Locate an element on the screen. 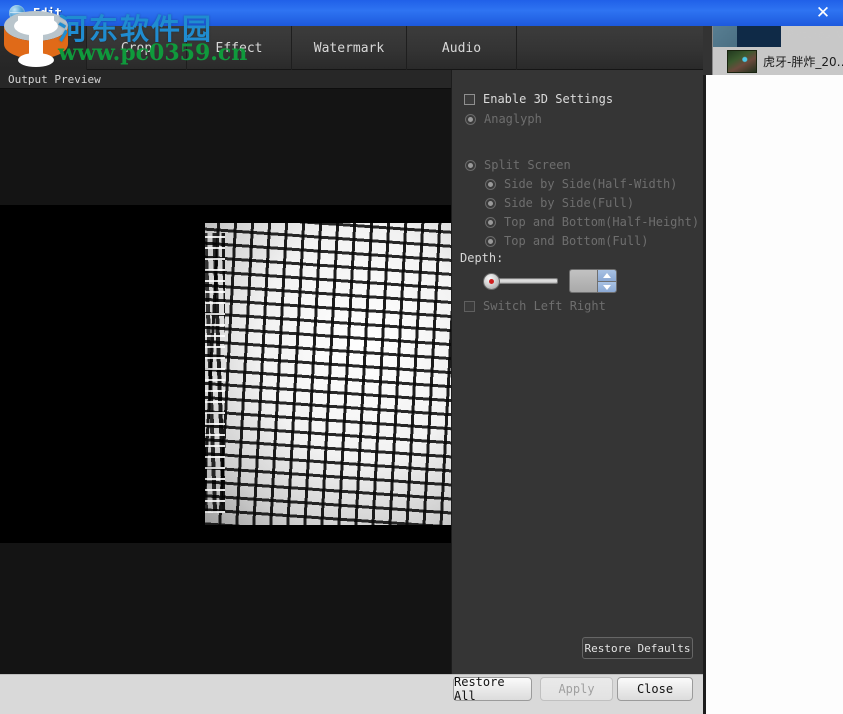 The height and width of the screenshot is (714, 843). split-option-side-by-side-full: Side by Side(Full) is located at coordinates (559, 203).